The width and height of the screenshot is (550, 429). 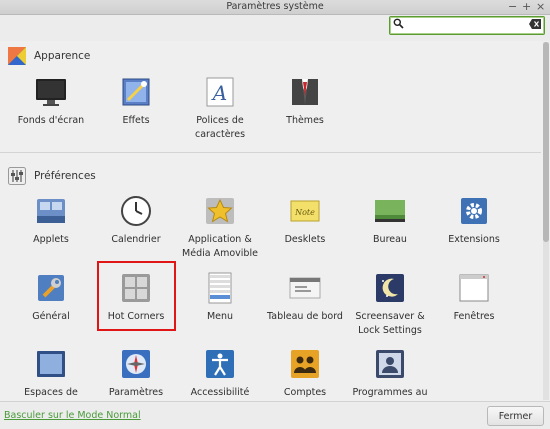 I want to click on item-panel: Tableau de bord, so click(x=305, y=298).